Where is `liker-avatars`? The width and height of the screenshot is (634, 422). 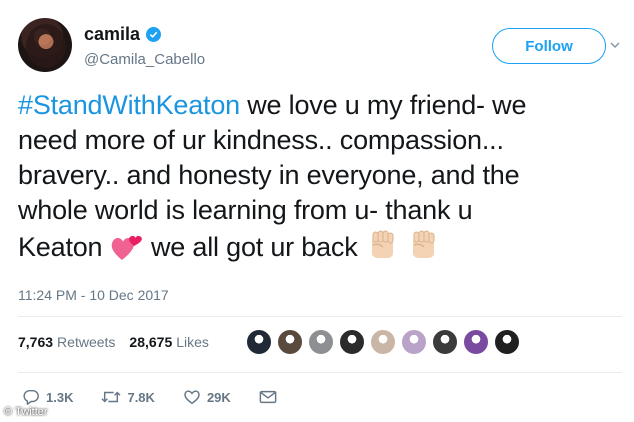
liker-avatars is located at coordinates (385, 342).